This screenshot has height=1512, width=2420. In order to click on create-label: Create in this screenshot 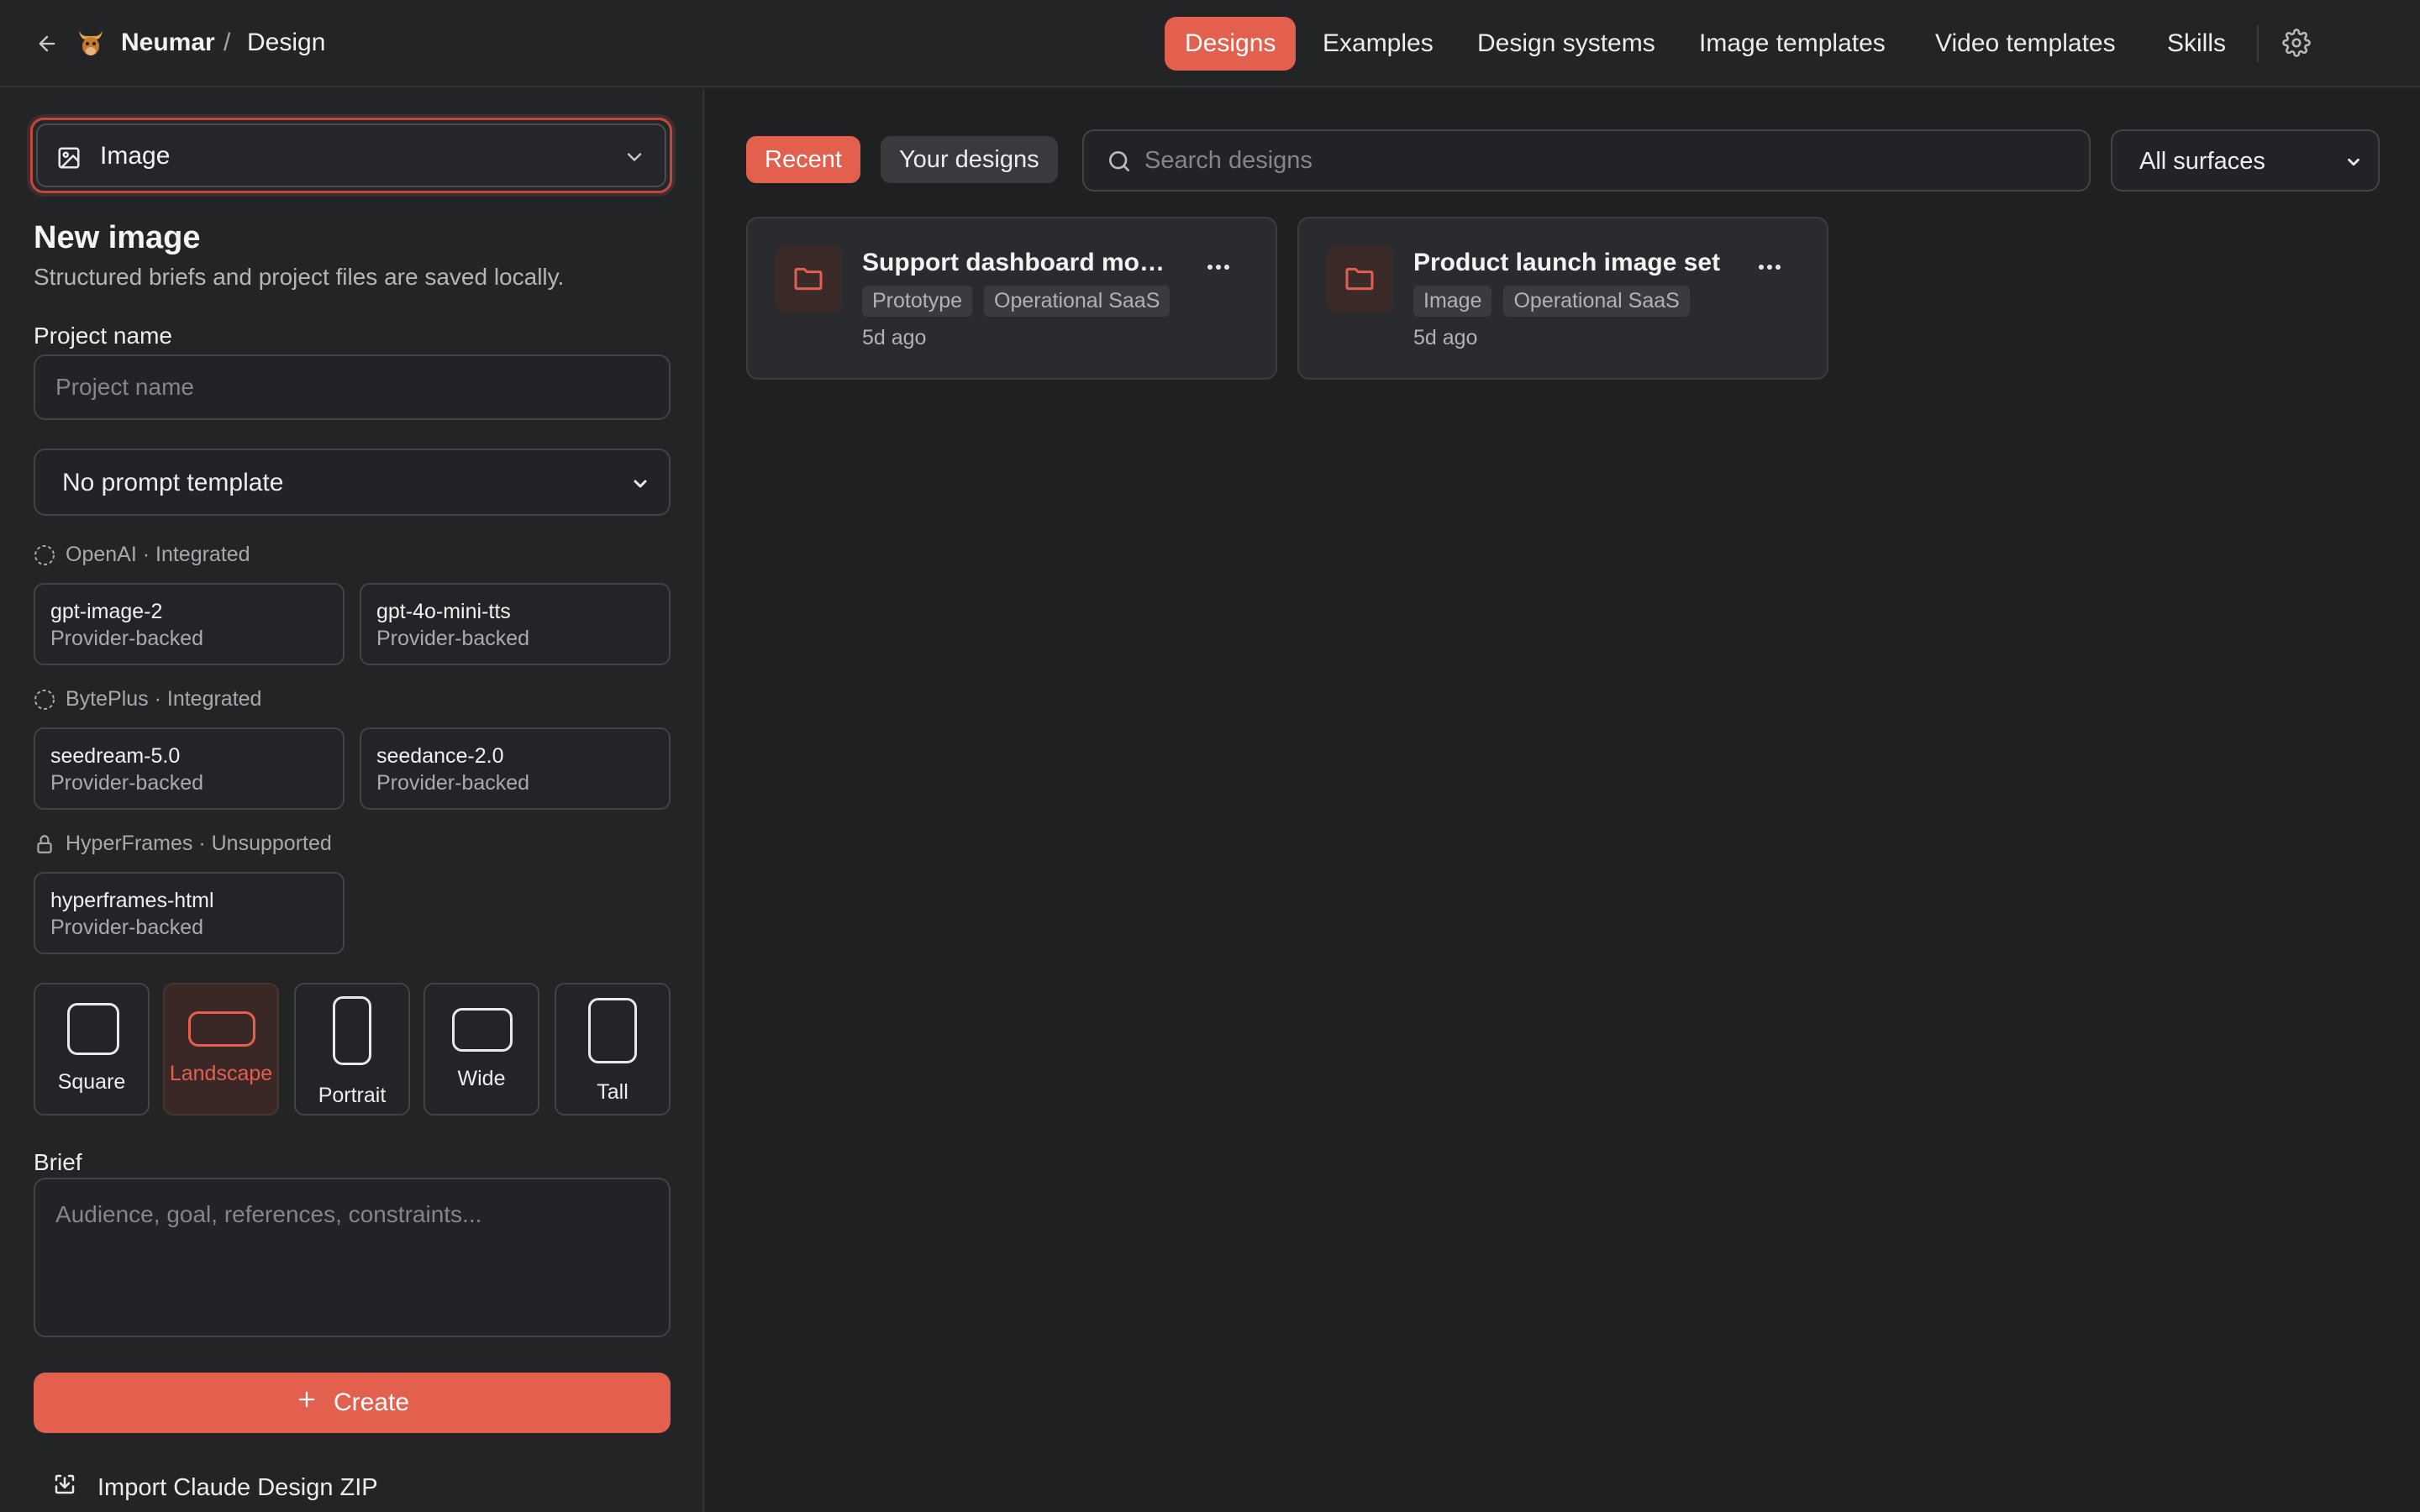, I will do `click(371, 1402)`.